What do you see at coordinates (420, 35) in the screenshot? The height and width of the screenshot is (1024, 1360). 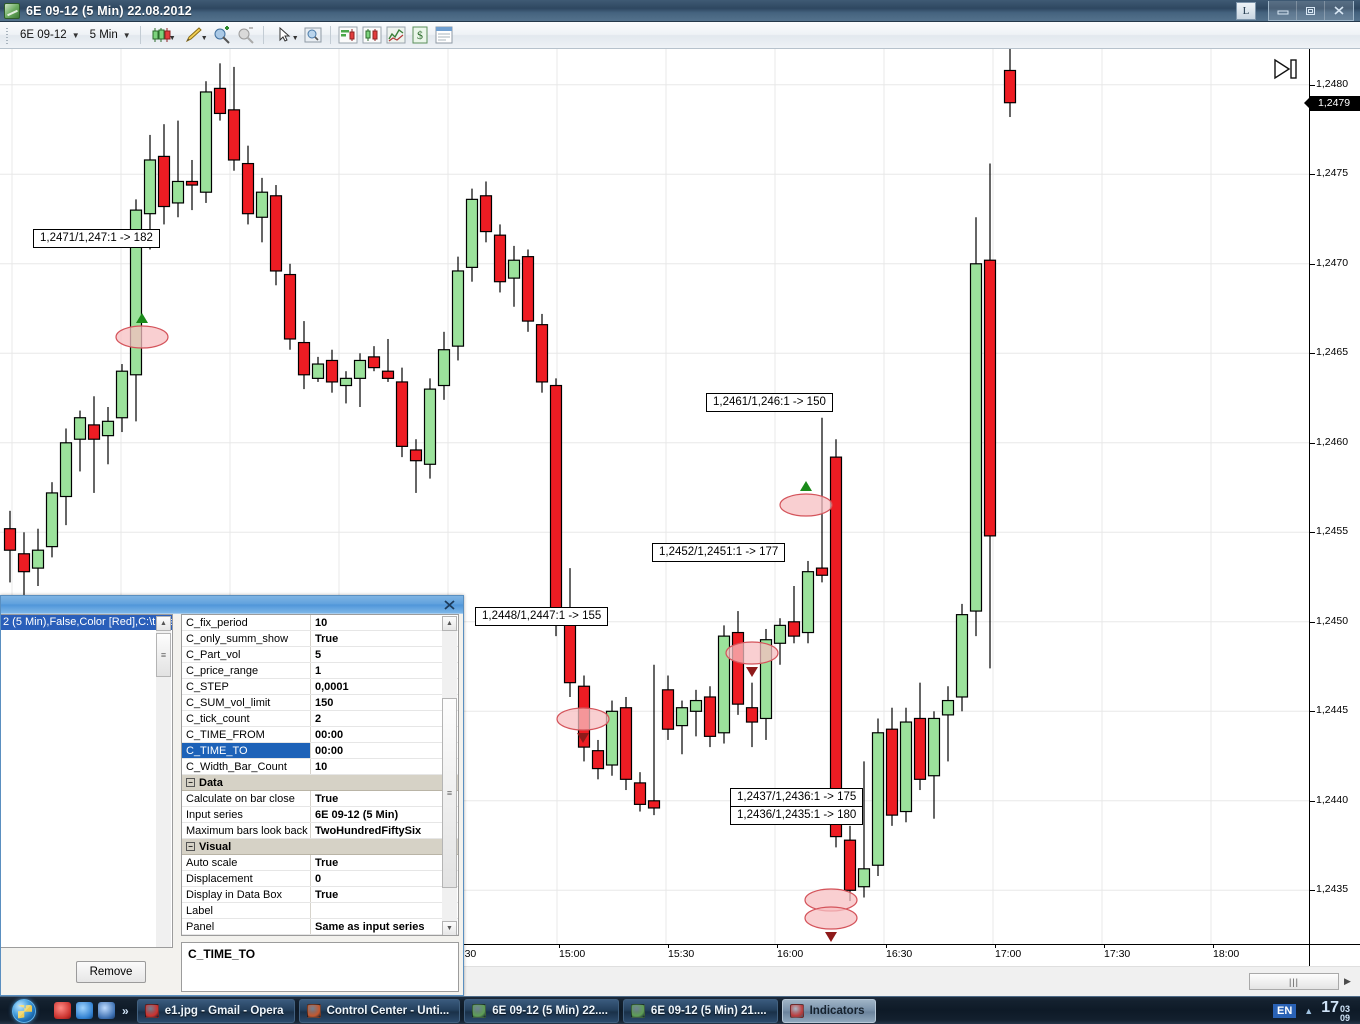 I see `dollar-icon: $` at bounding box center [420, 35].